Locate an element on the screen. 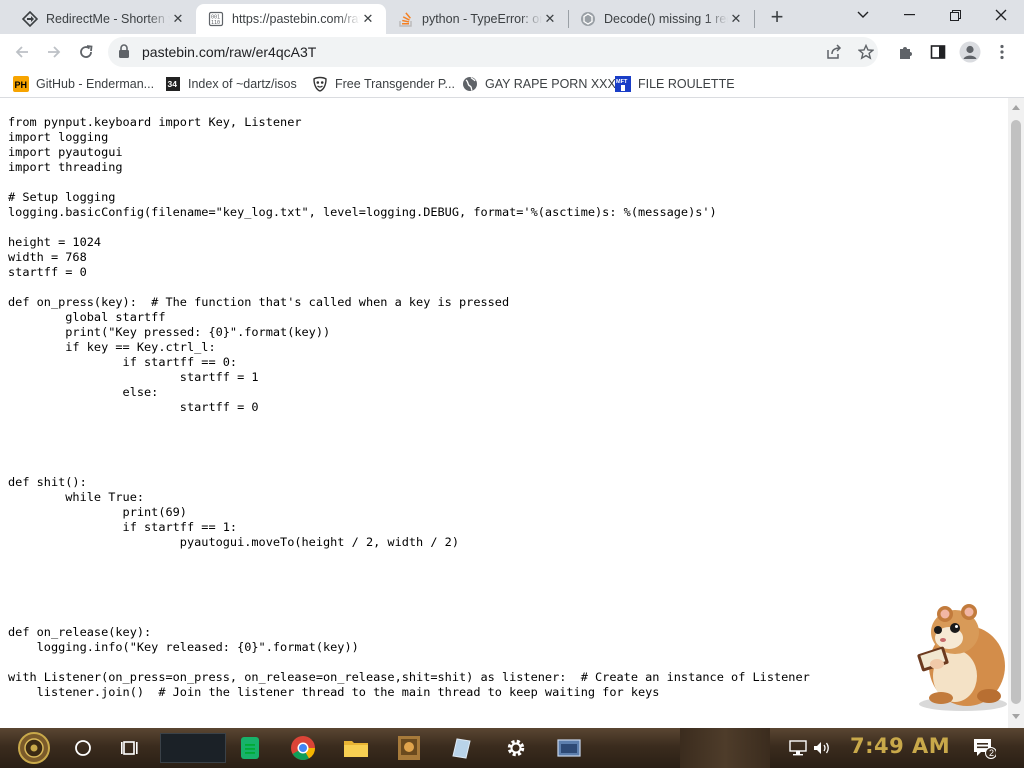 Image resolution: width=1024 pixels, height=768 pixels. svg-text: PH is located at coordinates (21, 85).